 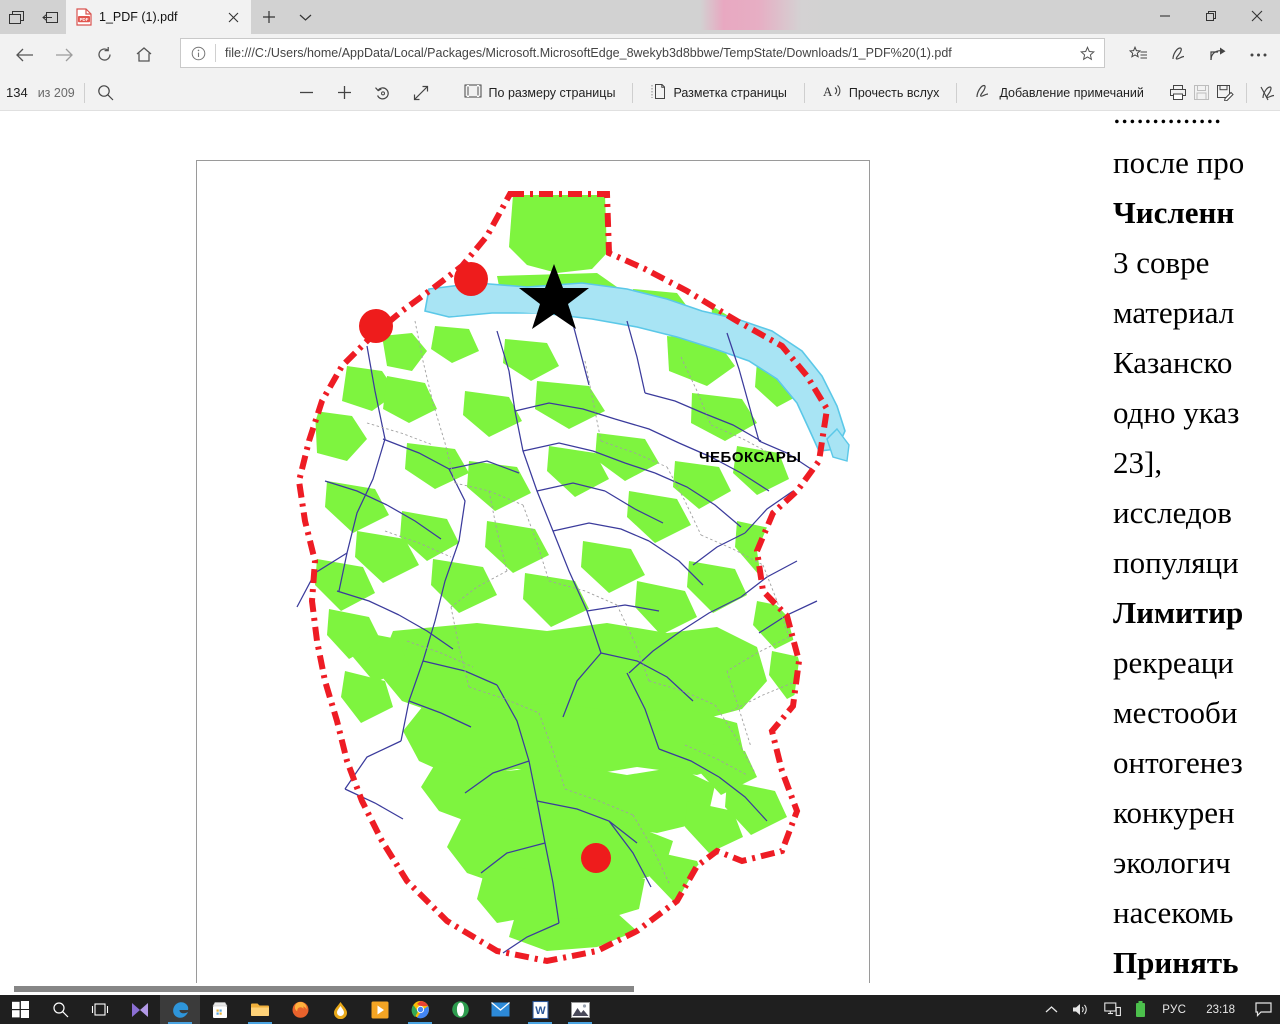 What do you see at coordinates (158, 17) in the screenshot?
I see `browser-tab: PDF 1_PDF (1).pdf` at bounding box center [158, 17].